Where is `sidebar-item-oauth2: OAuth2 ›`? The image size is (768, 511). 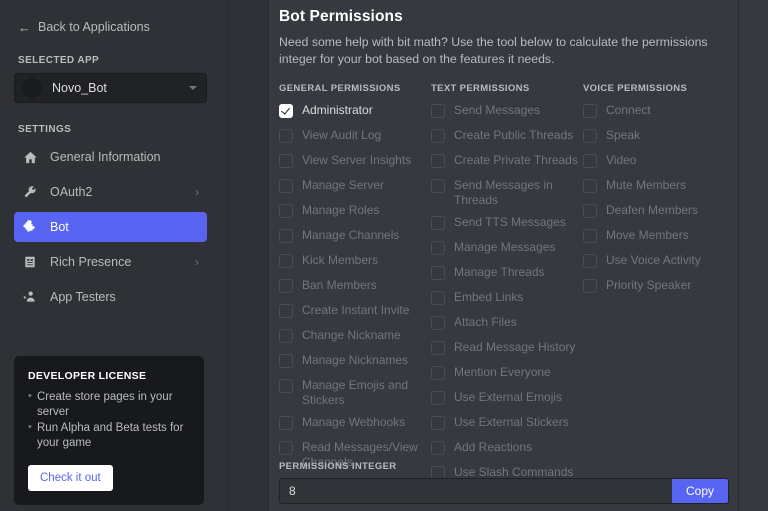
sidebar-item-oauth2: OAuth2 › is located at coordinates (110, 192).